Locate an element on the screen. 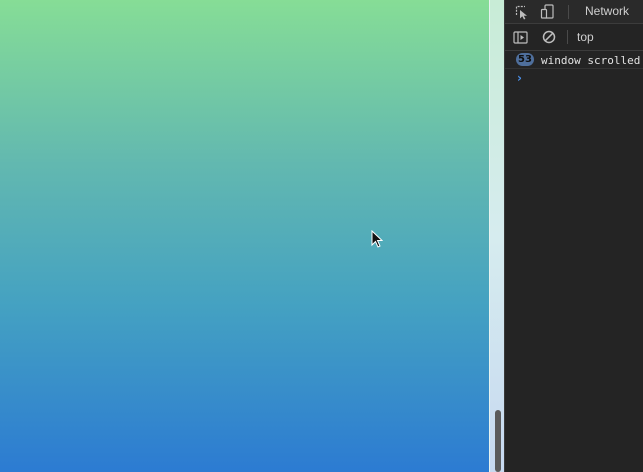  toolbar-separator is located at coordinates (568, 12).